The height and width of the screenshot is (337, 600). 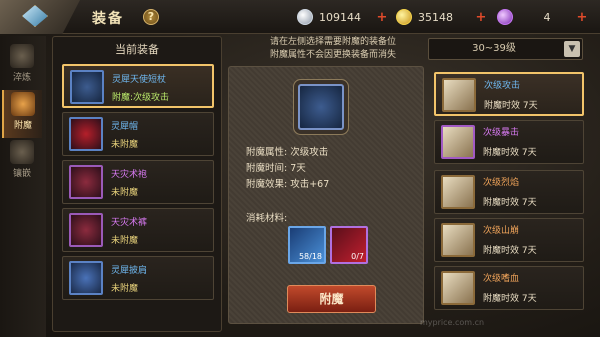 I want to click on selected-staff-icon, so click(x=321, y=107).